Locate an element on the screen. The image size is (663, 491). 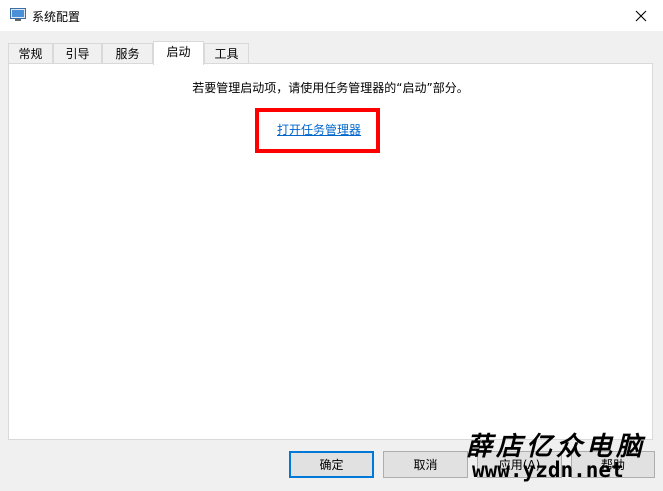
cancel-button: 取消 is located at coordinates (425, 464).